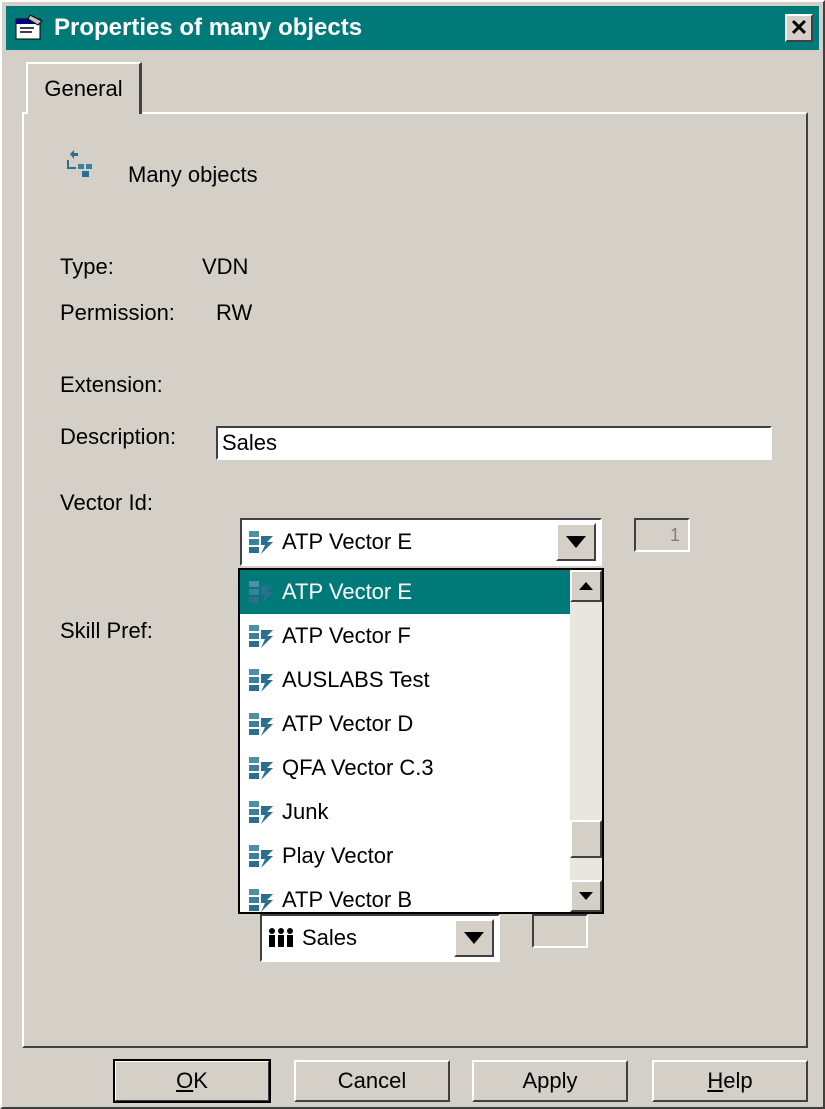 The height and width of the screenshot is (1109, 825). I want to click on vector-option: ATP Vector D, so click(406, 724).